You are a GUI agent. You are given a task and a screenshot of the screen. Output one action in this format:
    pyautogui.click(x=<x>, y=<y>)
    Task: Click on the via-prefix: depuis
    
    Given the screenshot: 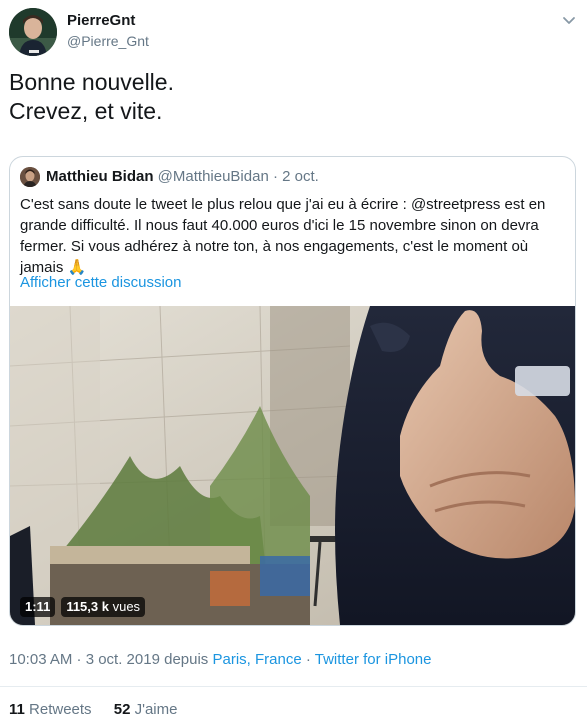 What is the action you would take?
    pyautogui.click(x=186, y=659)
    